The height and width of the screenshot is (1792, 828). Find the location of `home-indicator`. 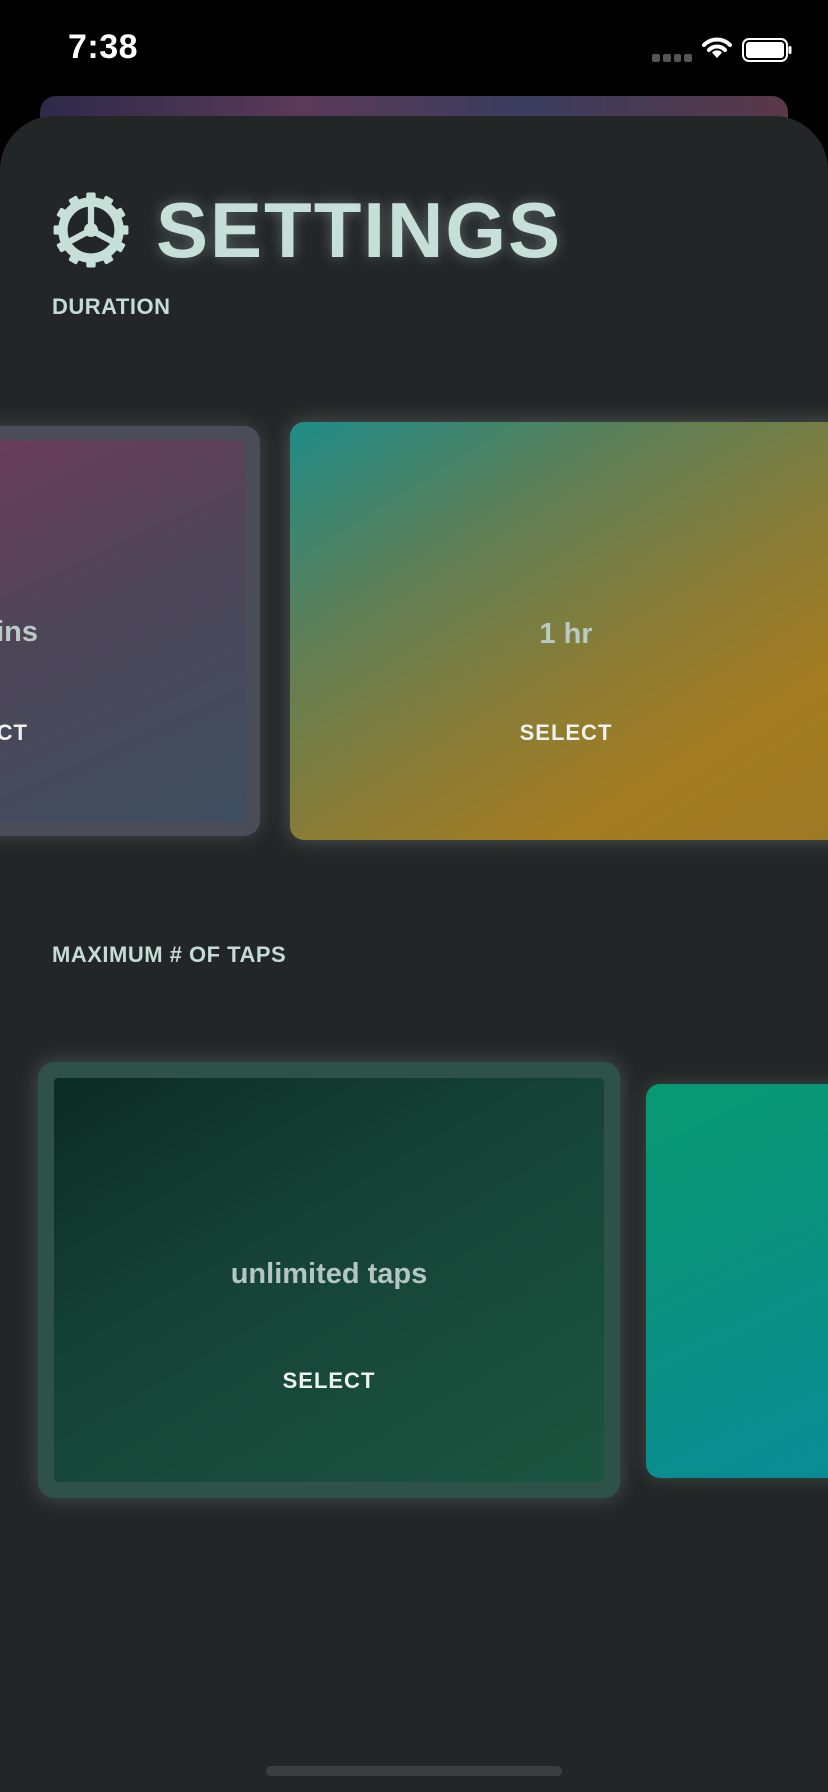

home-indicator is located at coordinates (414, 1771).